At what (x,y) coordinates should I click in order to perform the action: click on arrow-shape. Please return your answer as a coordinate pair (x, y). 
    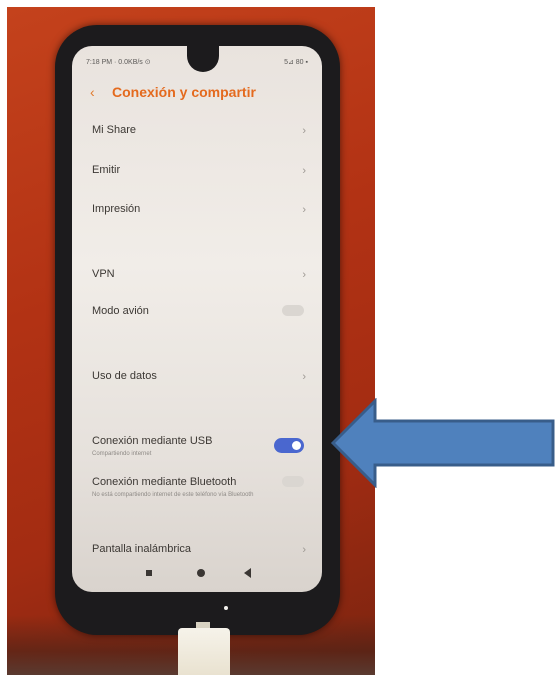
    Looking at the image, I should click on (442, 443).